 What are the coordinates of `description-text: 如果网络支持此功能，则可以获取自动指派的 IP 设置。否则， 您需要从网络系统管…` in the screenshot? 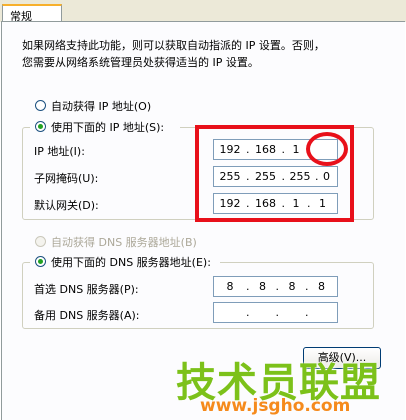 It's located at (202, 54).